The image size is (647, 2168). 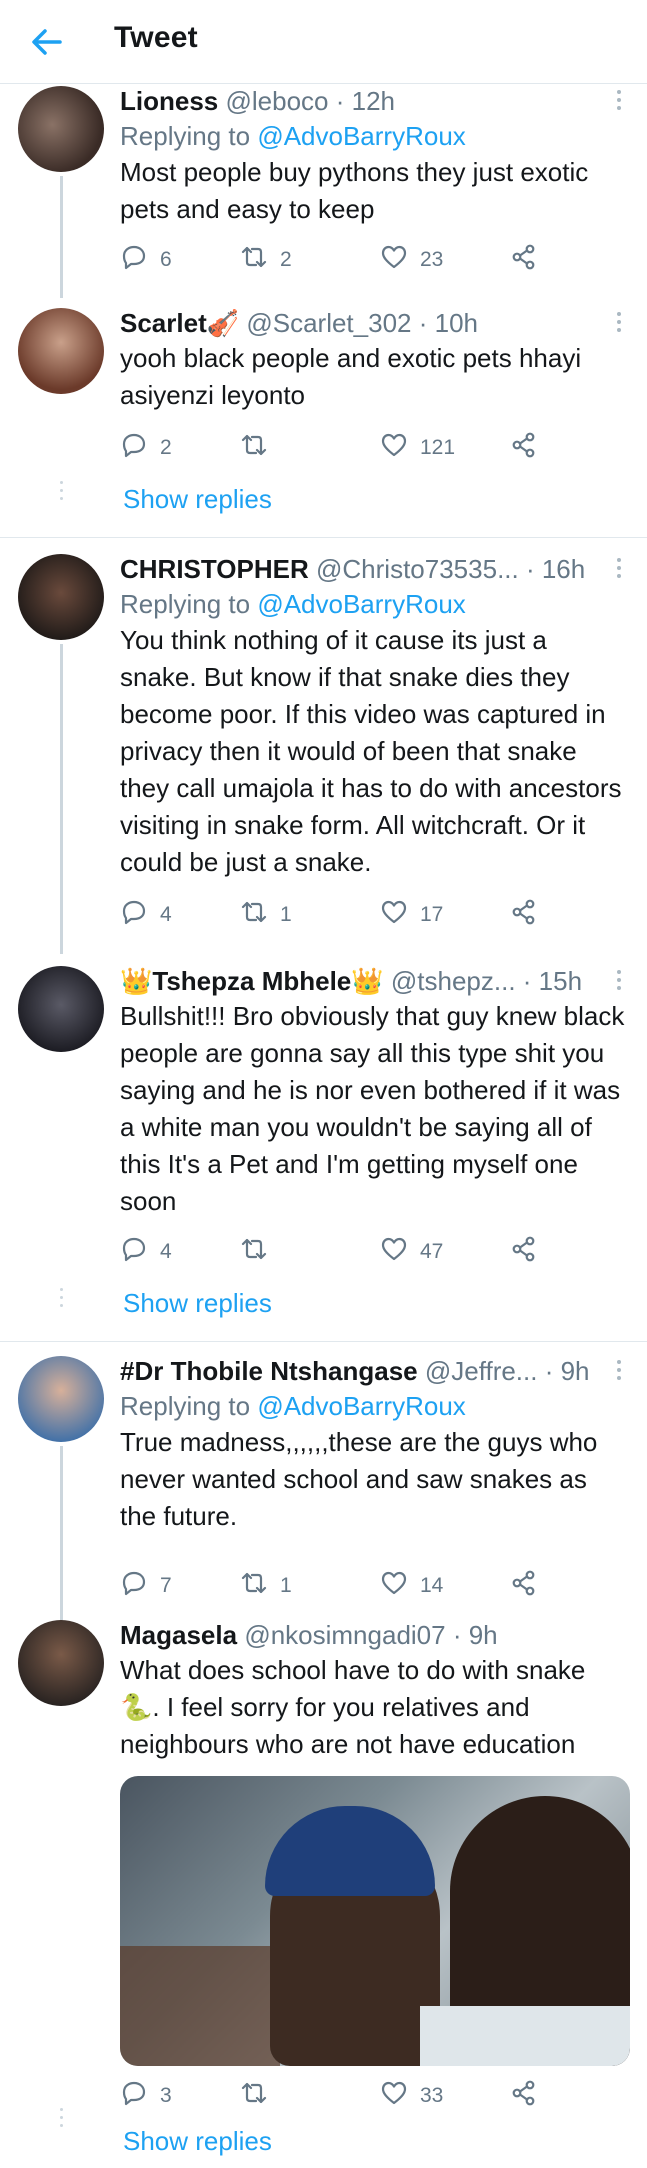 I want to click on tweet-header: Lioness @leboco · 12h, so click(x=372, y=101).